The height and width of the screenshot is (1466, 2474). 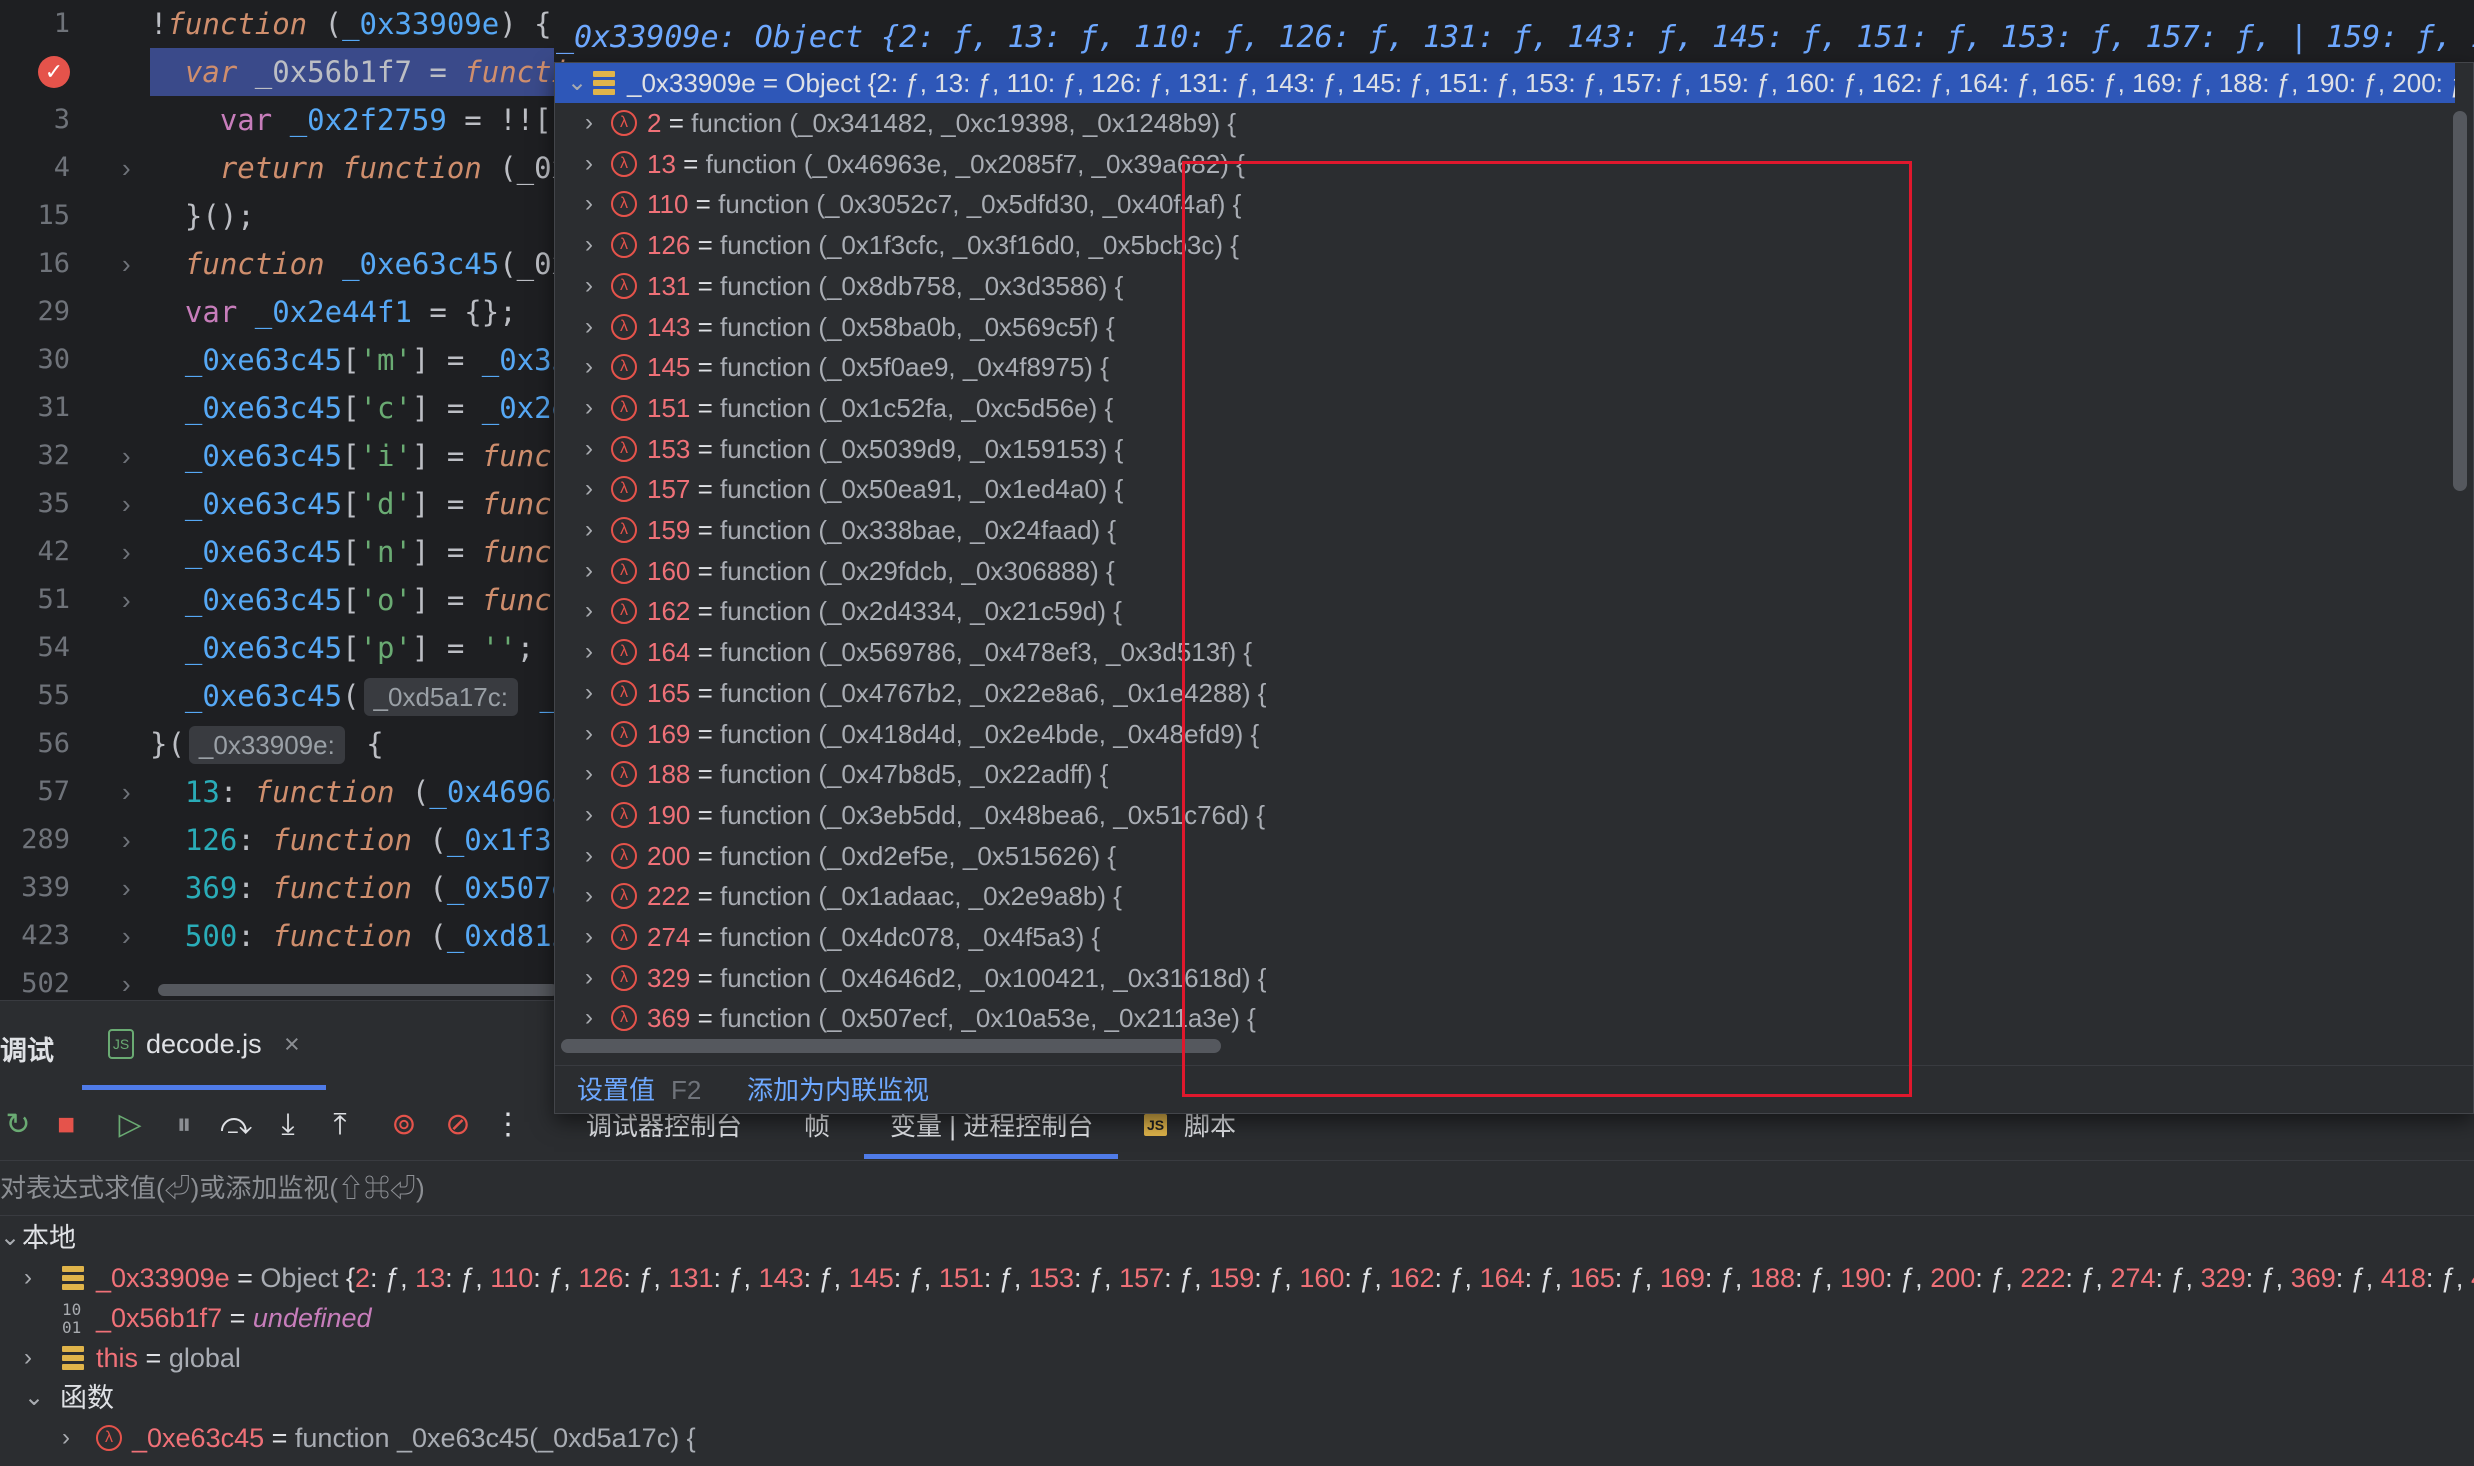 I want to click on code-line: 500: function (_0xd815, so click(x=359, y=936).